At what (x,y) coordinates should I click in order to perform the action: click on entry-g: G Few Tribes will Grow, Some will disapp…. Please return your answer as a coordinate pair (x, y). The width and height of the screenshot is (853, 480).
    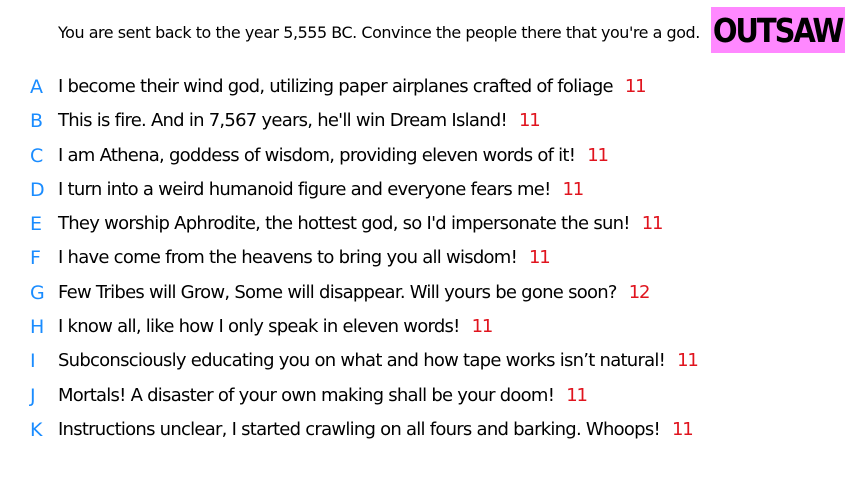
    Looking at the image, I should click on (426, 293).